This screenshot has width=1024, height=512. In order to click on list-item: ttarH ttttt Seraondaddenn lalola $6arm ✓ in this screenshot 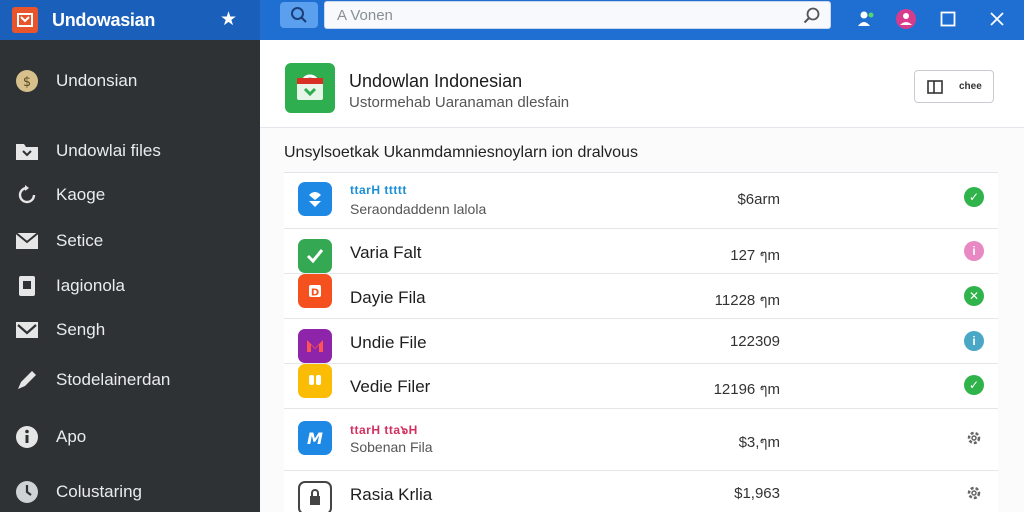, I will do `click(641, 201)`.